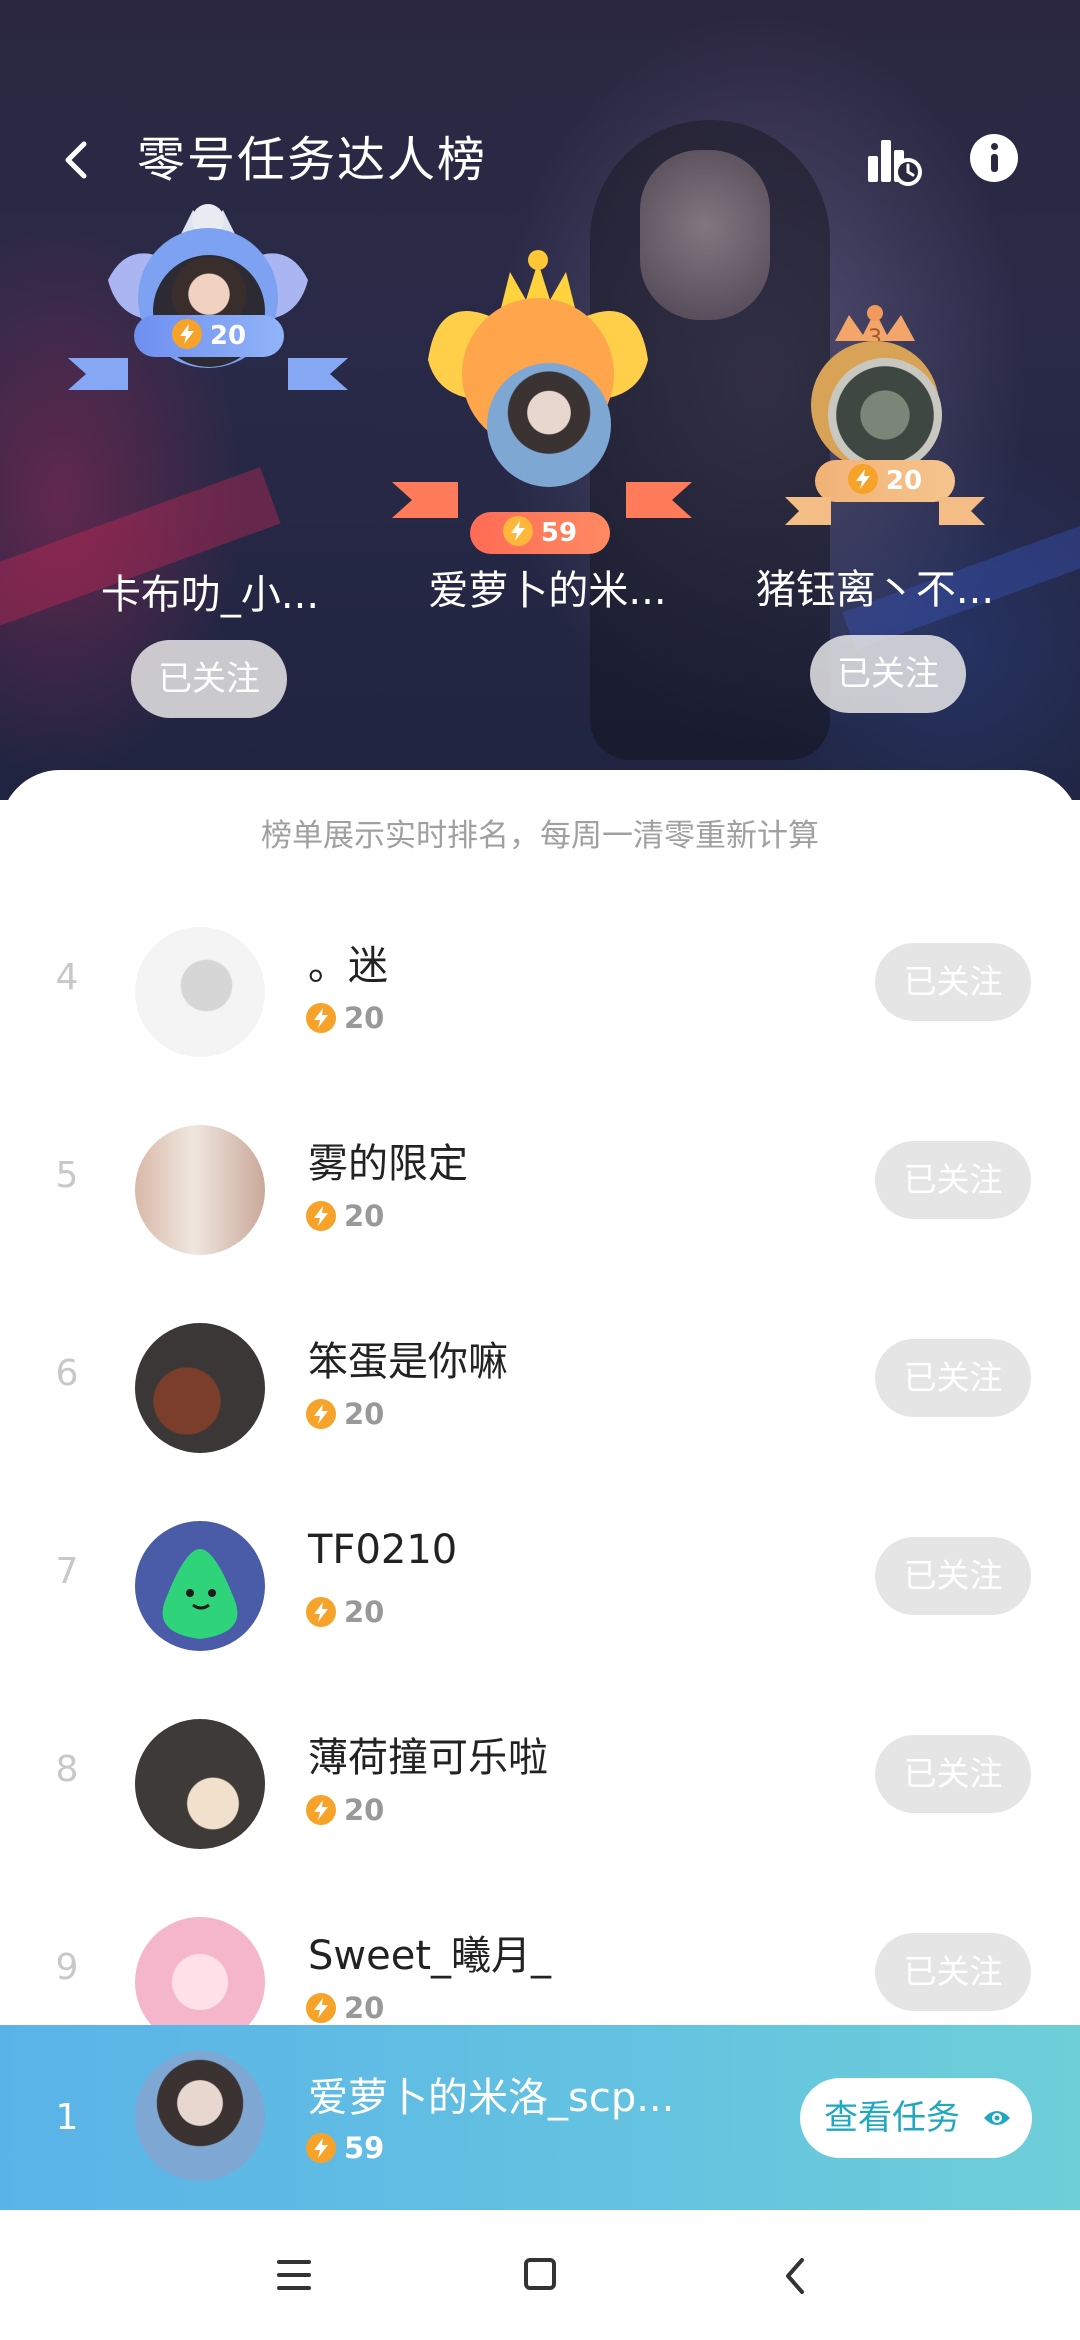 The image size is (1080, 2340). Describe the element at coordinates (892, 2118) in the screenshot. I see `view-task-label: 查看任务` at that location.